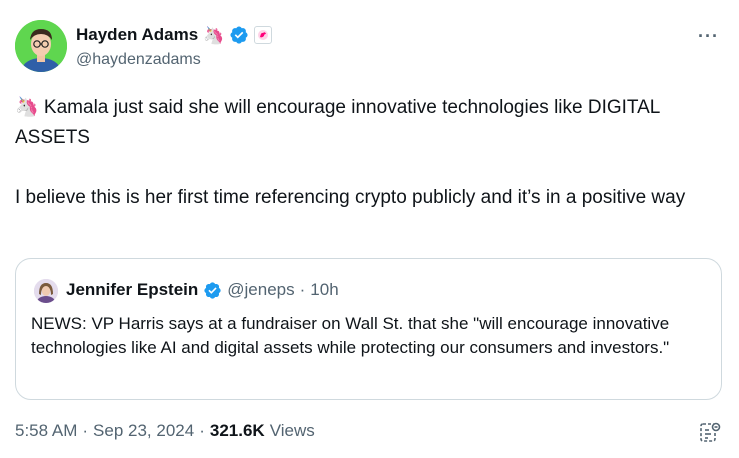 The height and width of the screenshot is (458, 739). I want to click on author-name-row: Hayden Adams 🦄, so click(174, 35).